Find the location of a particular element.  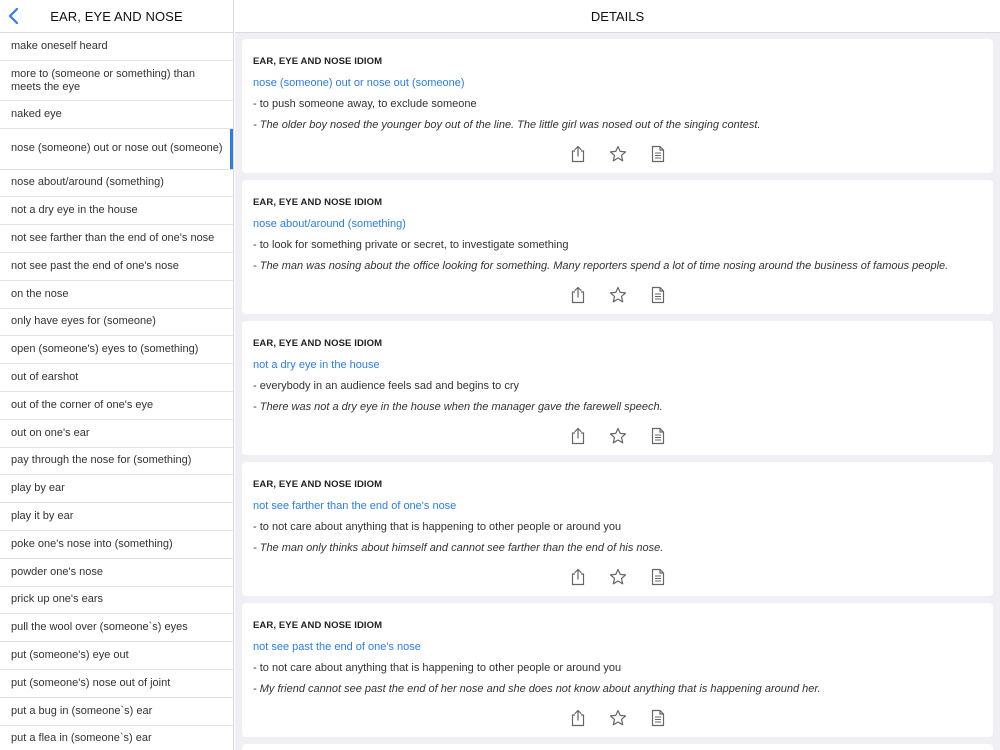

list-item: put (someone's) eye out is located at coordinates (116, 656).